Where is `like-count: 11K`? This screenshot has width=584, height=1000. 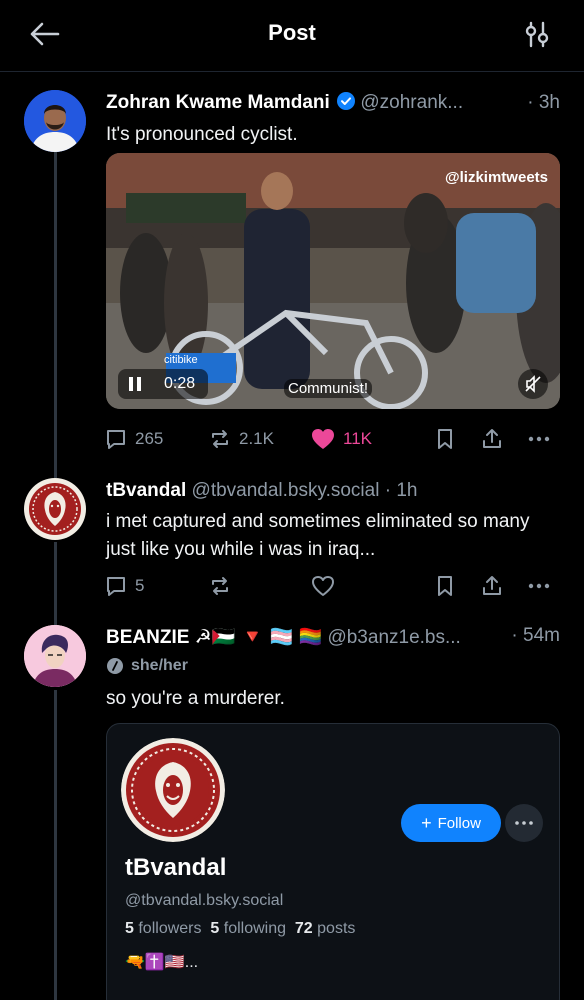 like-count: 11K is located at coordinates (357, 438).